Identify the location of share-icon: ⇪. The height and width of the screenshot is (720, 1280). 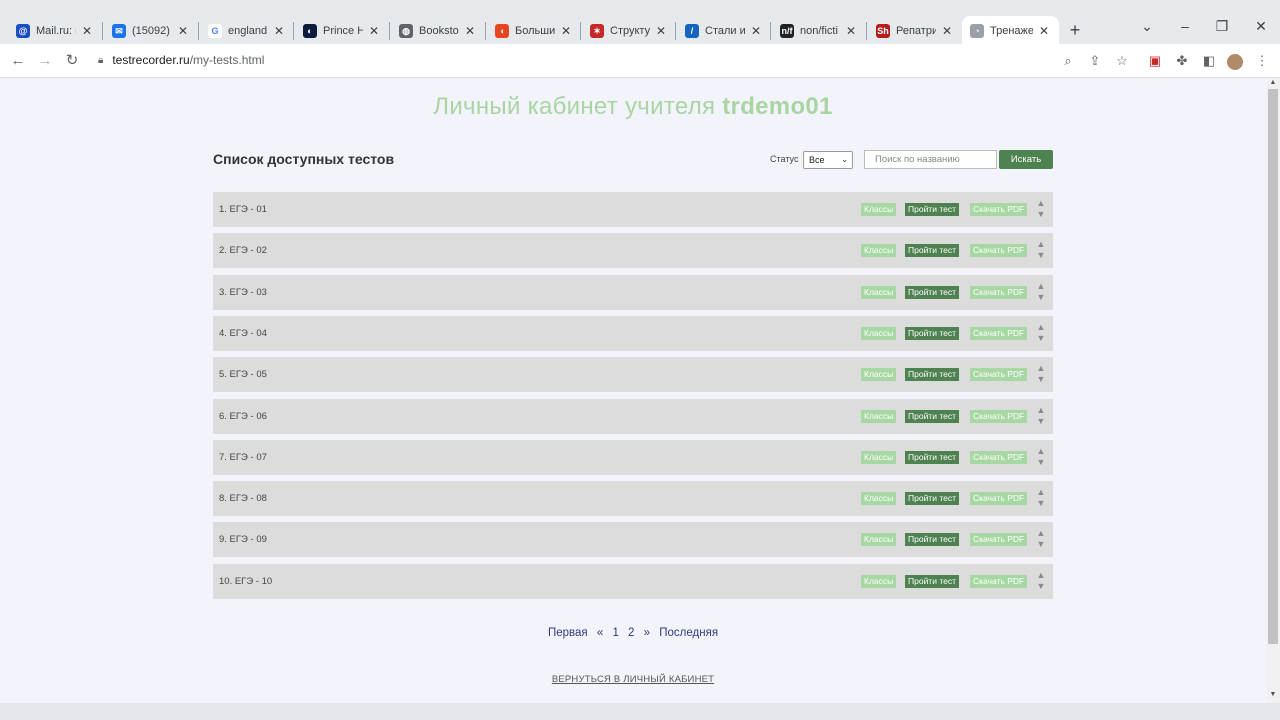
(1095, 61).